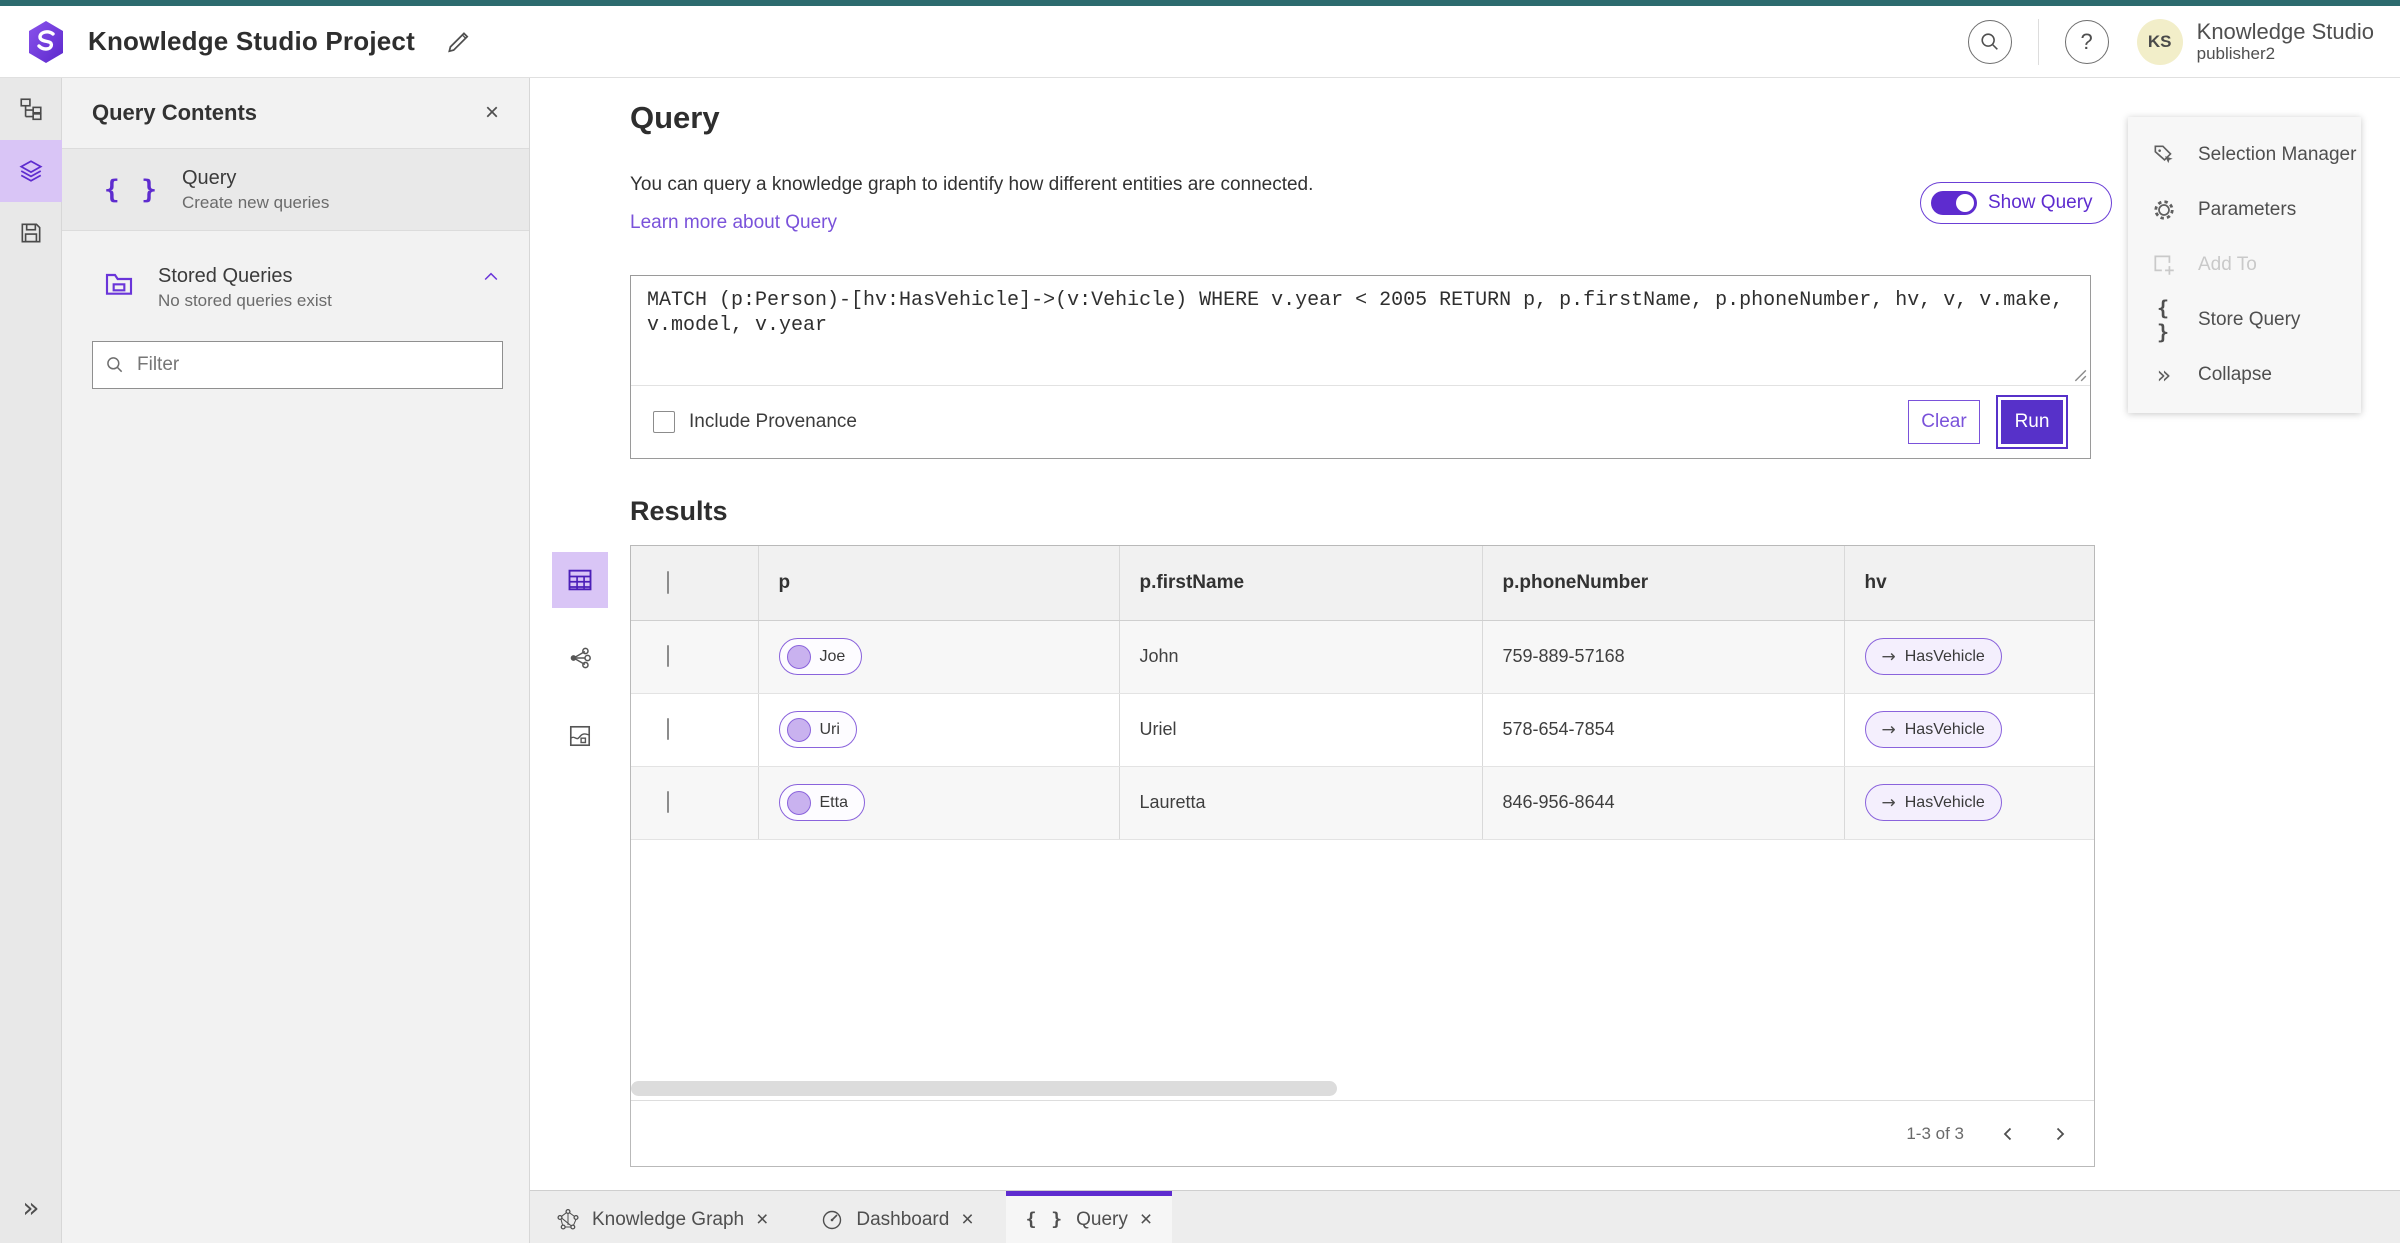 This screenshot has height=1243, width=2400. What do you see at coordinates (1944, 422) in the screenshot?
I see `clear-button: Clear` at bounding box center [1944, 422].